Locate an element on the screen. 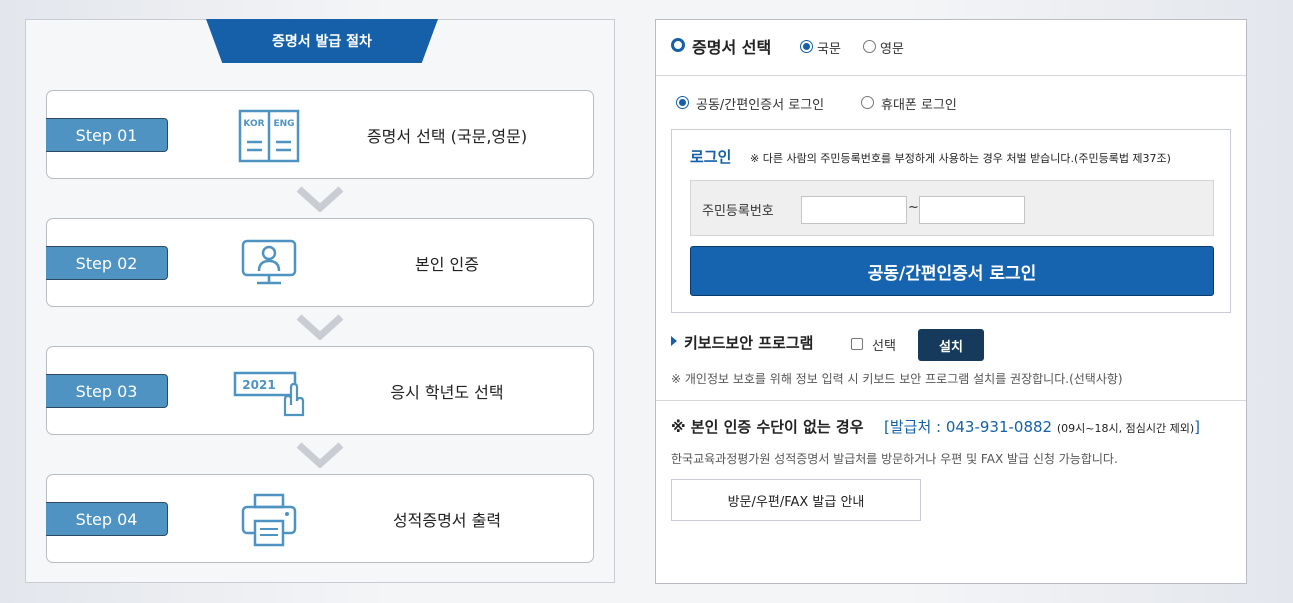 Image resolution: width=1293 pixels, height=603 pixels. radio-phone-login is located at coordinates (867, 102).